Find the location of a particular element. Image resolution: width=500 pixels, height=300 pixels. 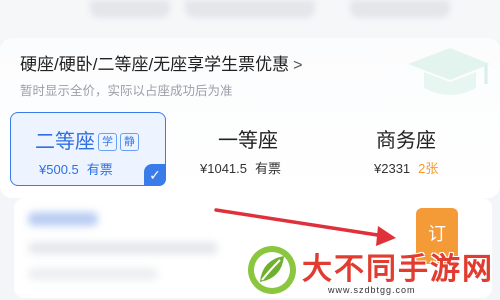

quiet-tag: 静 is located at coordinates (129, 142).